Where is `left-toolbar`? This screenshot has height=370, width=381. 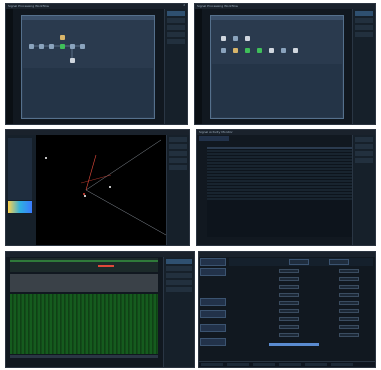 left-toolbar is located at coordinates (9, 66).